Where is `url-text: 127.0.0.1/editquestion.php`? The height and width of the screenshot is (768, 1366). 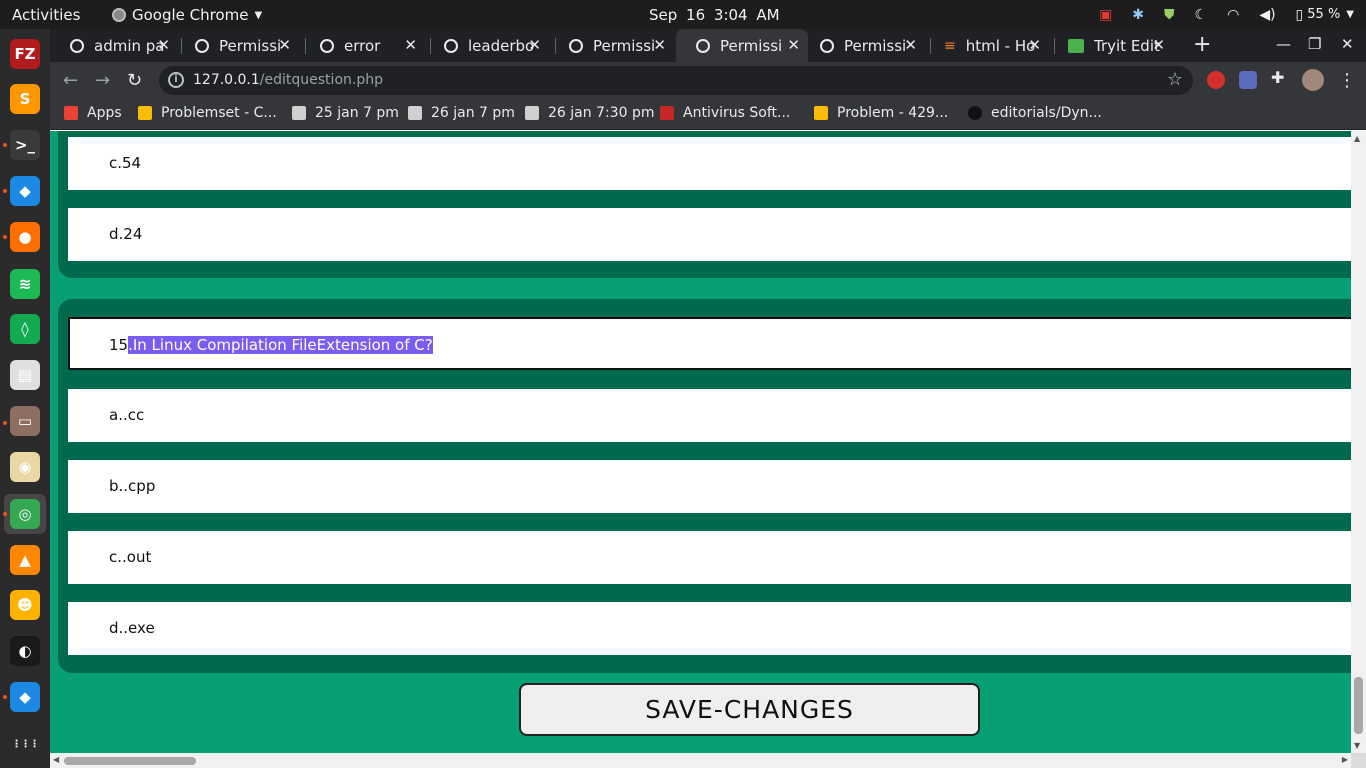 url-text: 127.0.0.1/editquestion.php is located at coordinates (288, 80).